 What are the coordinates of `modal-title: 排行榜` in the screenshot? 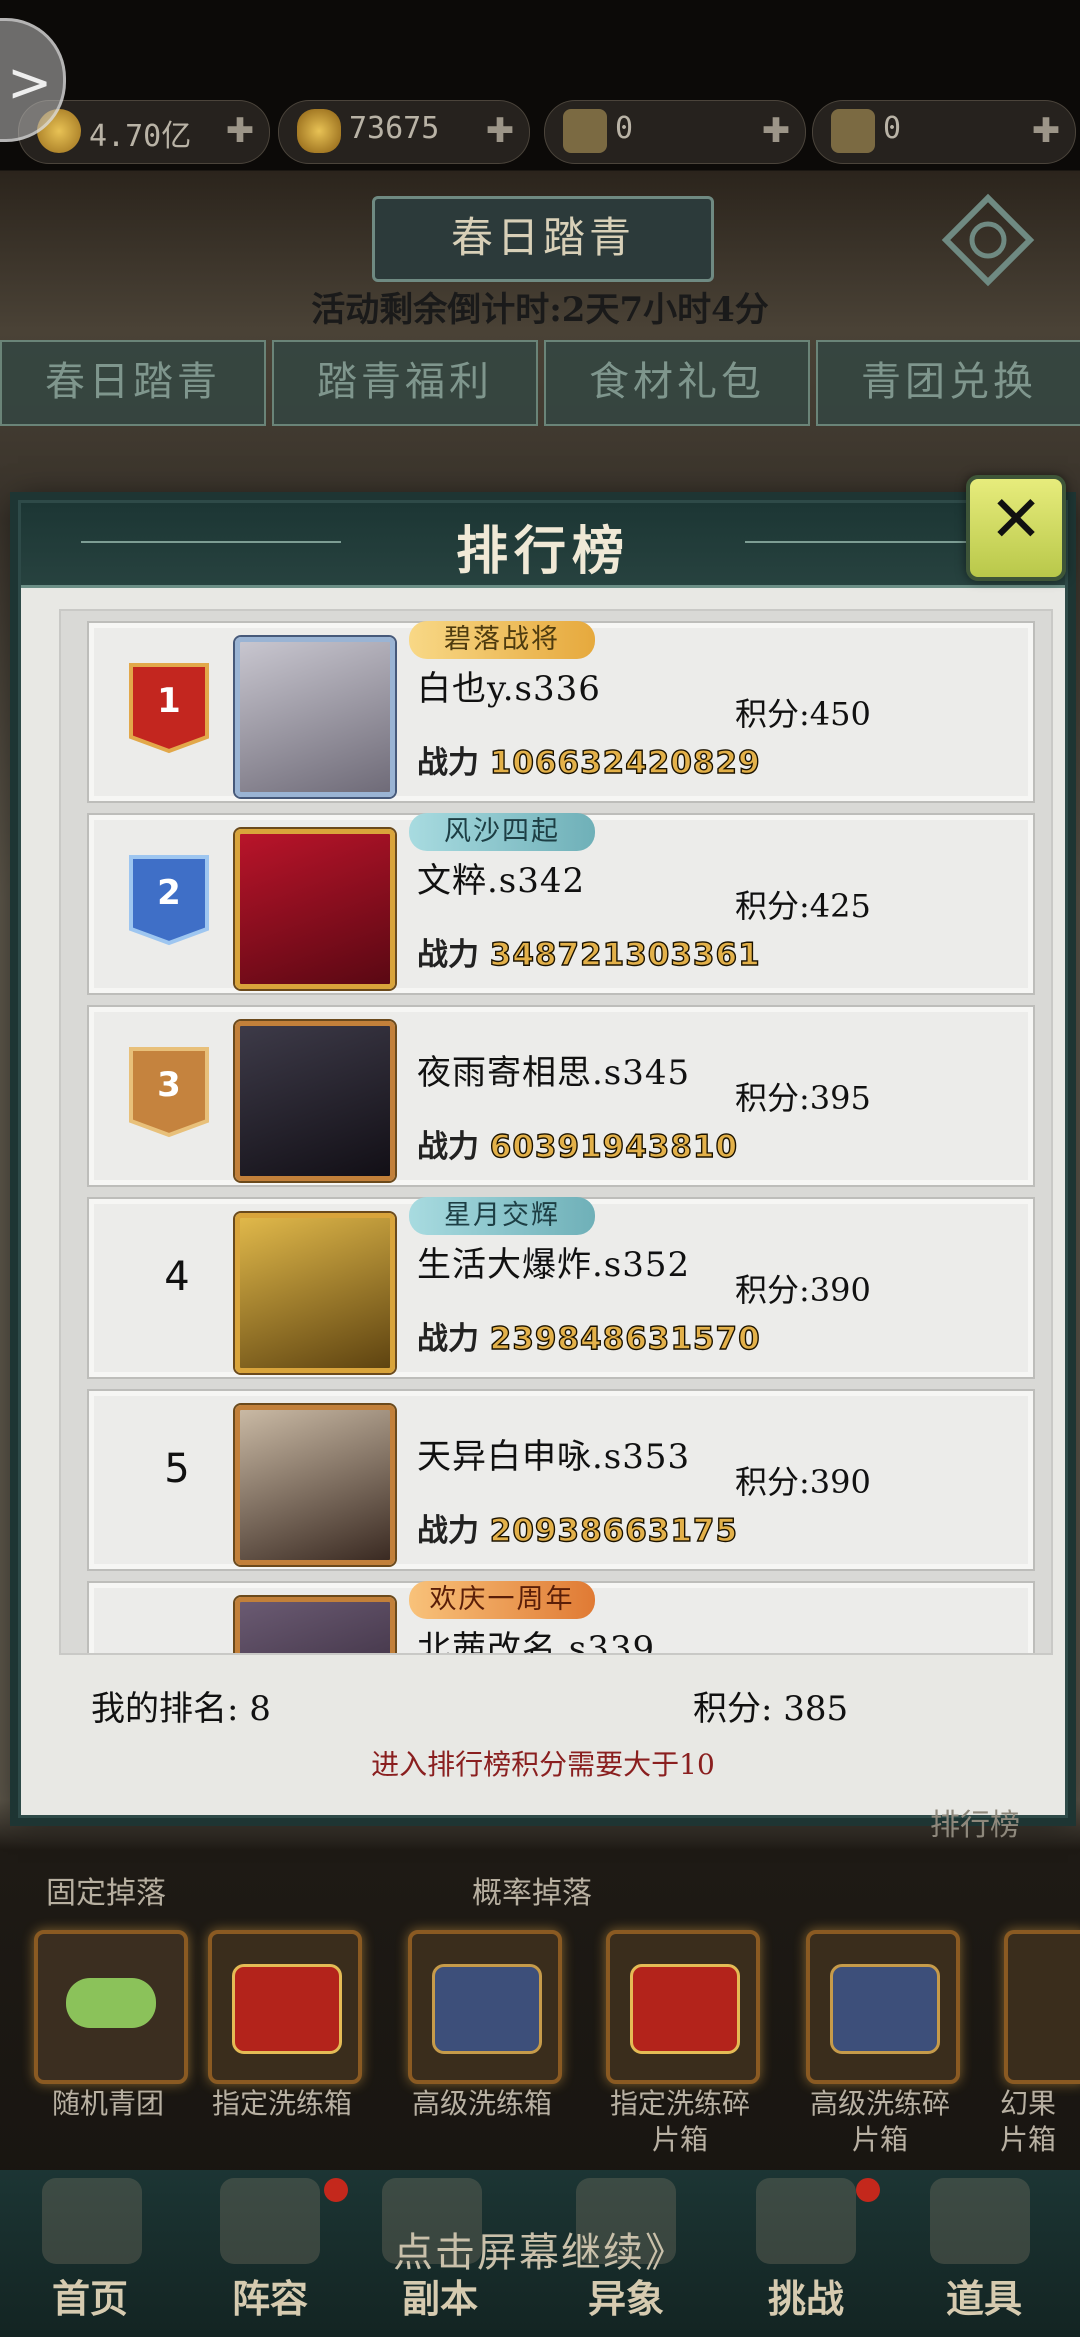 It's located at (542, 551).